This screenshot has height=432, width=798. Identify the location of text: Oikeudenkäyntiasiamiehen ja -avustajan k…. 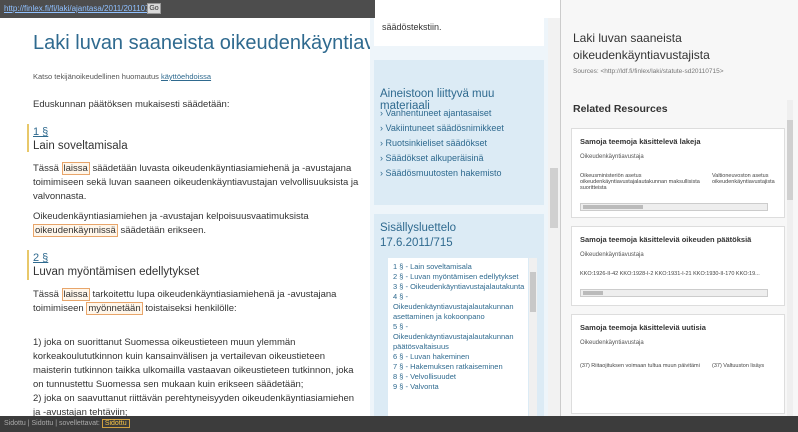
(171, 216).